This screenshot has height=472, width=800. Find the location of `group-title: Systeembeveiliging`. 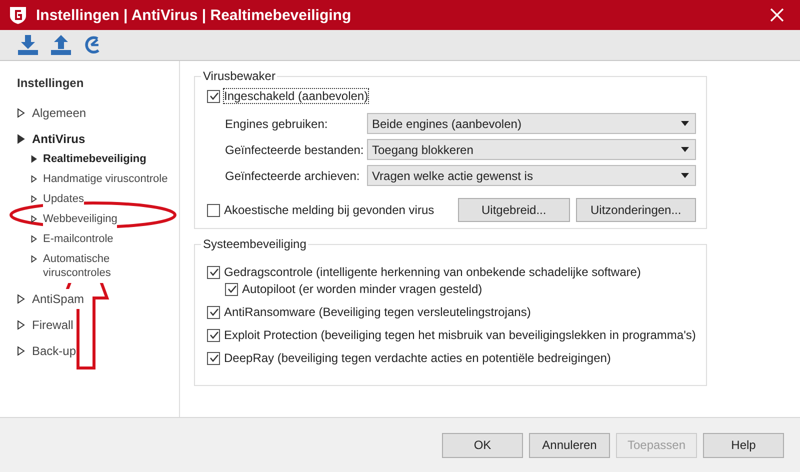

group-title: Systeembeveiliging is located at coordinates (255, 244).